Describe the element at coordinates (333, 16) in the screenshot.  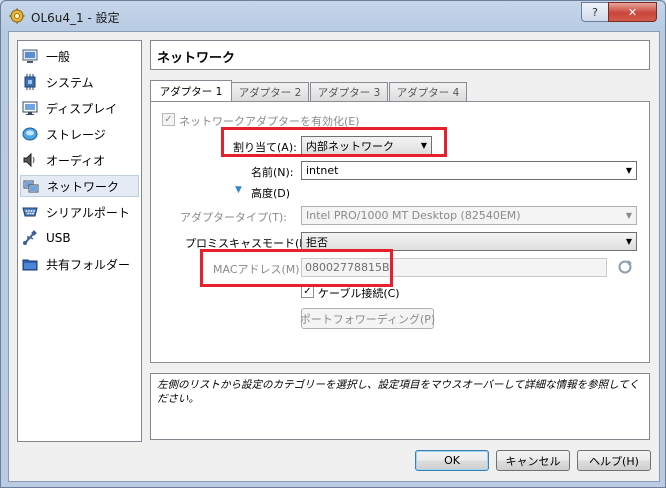
I see `title-bar: OL6u4_1 - 設定 ? ✕` at that location.